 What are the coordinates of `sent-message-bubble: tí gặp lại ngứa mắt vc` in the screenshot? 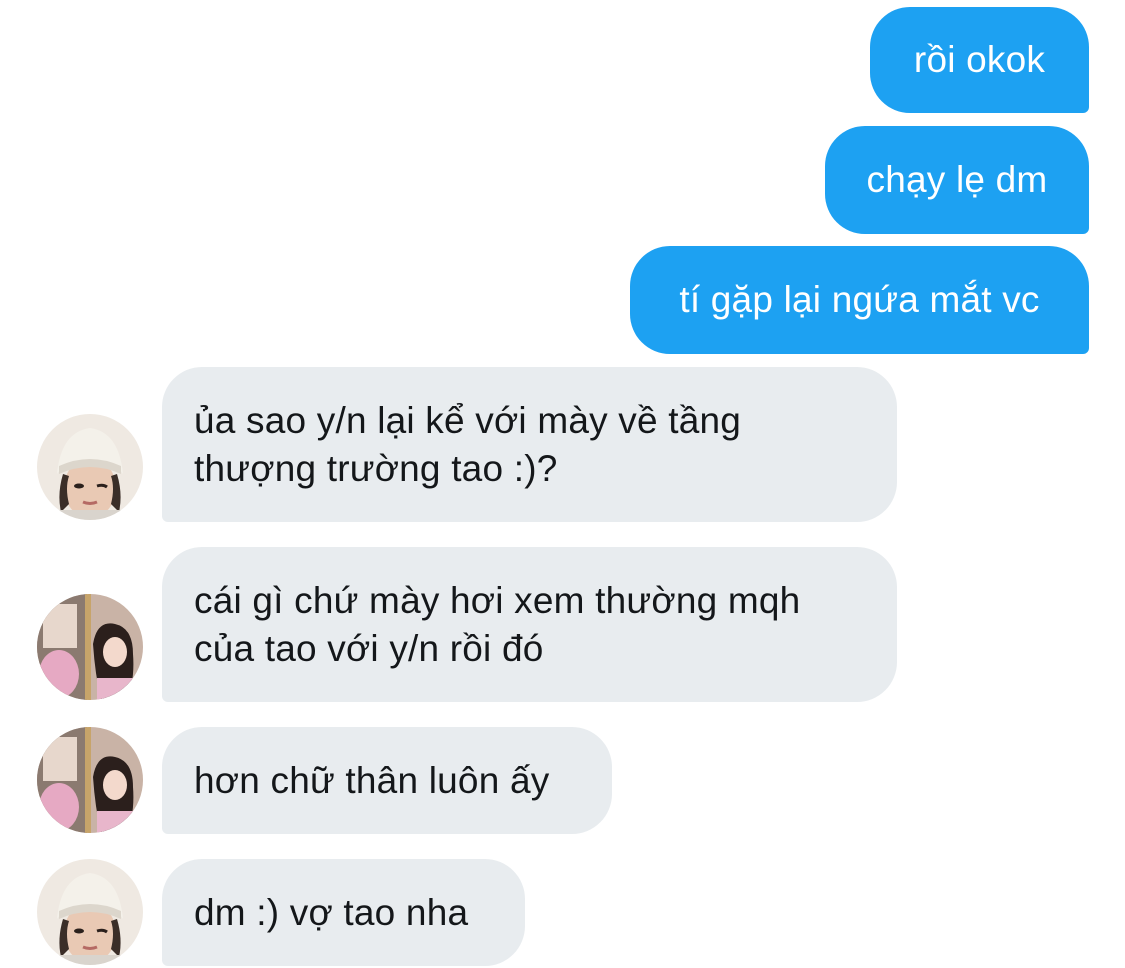 It's located at (859, 300).